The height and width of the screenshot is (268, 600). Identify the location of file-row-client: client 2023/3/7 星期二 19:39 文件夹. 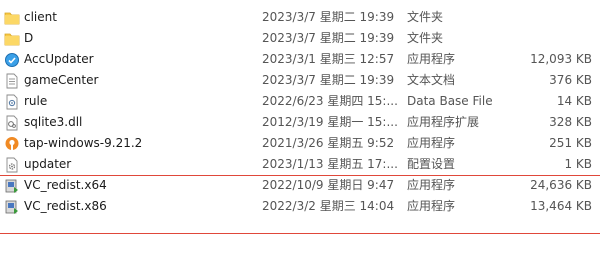
(300, 17).